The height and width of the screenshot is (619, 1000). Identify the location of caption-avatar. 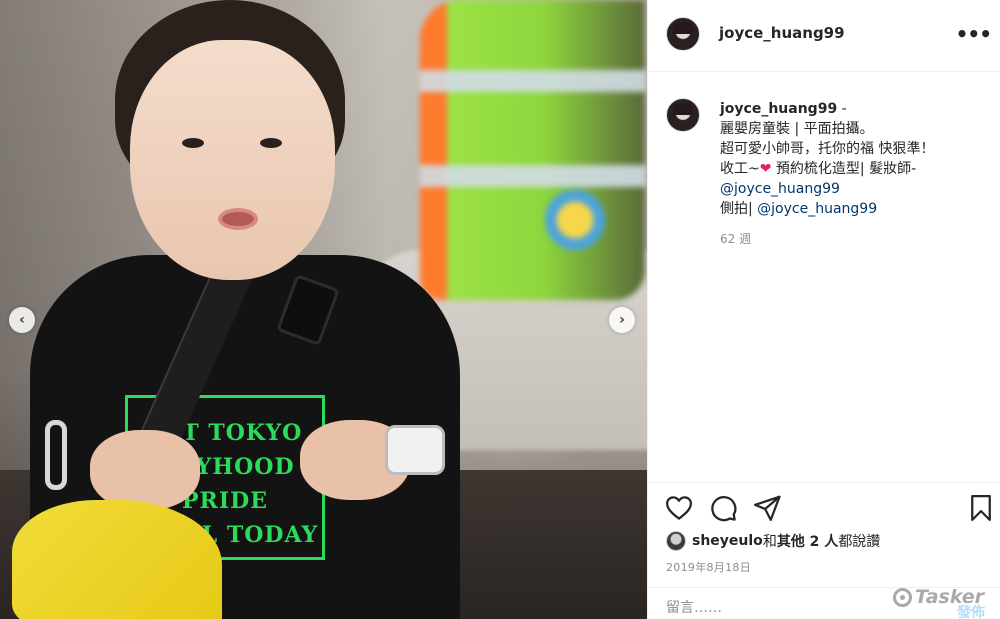
(683, 115).